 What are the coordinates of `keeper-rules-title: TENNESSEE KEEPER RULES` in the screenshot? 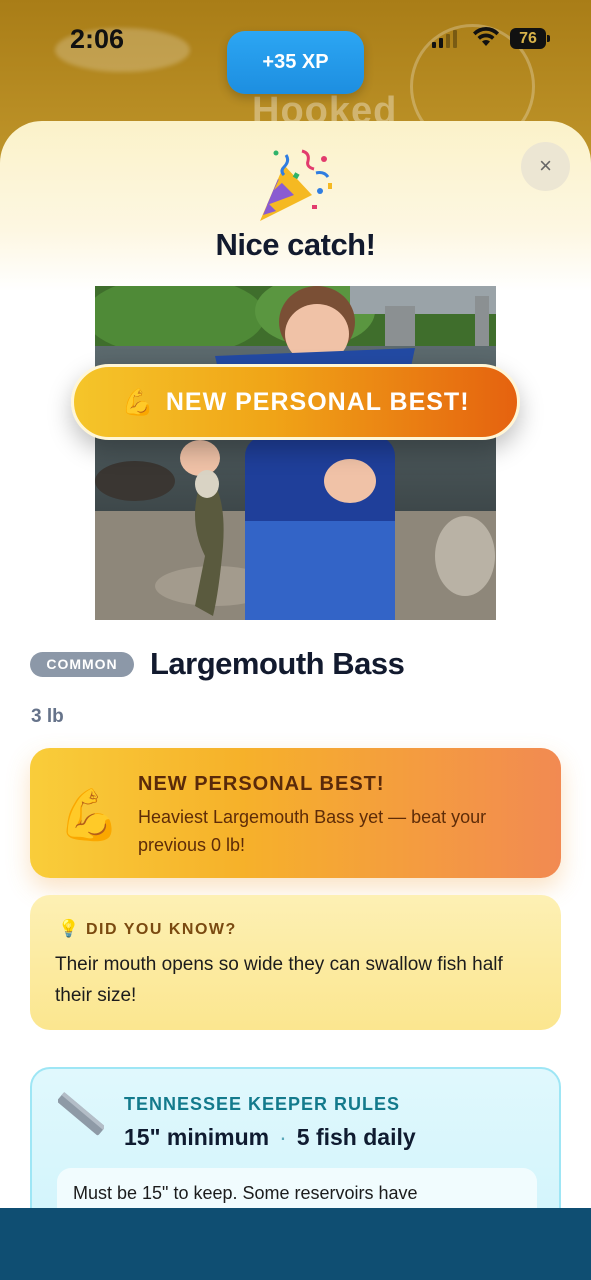 It's located at (262, 1104).